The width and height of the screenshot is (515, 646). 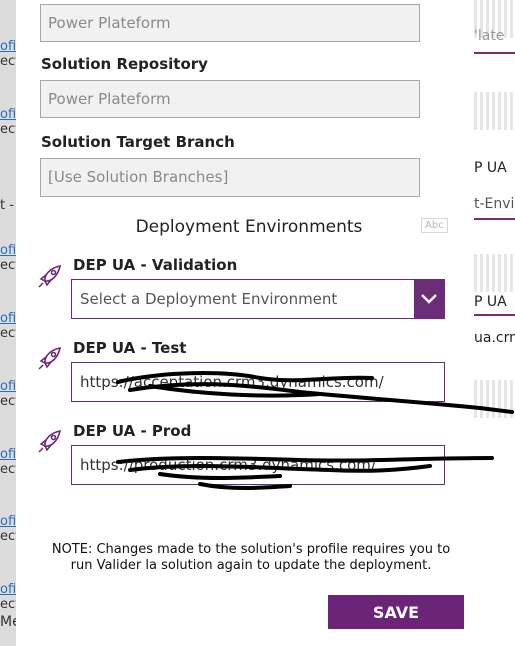 I want to click on background-text: Me, so click(x=8, y=622).